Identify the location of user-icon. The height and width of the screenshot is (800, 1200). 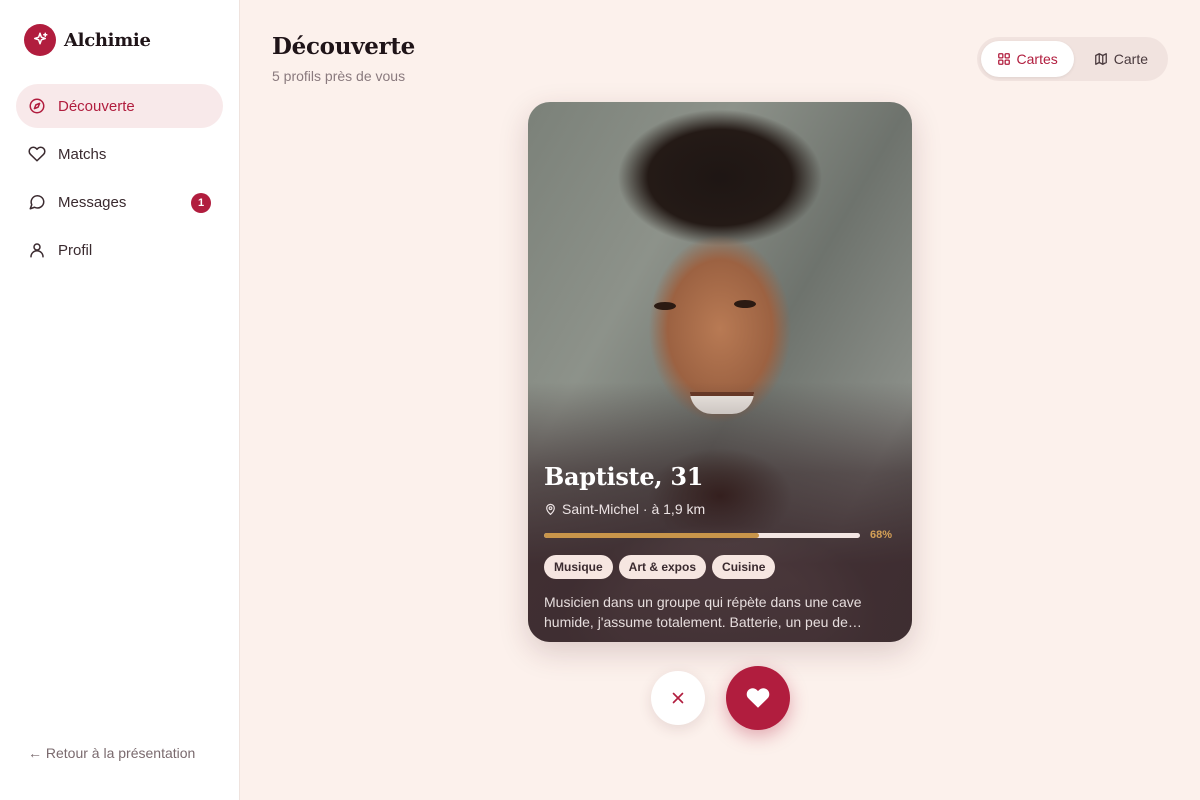
(37, 250).